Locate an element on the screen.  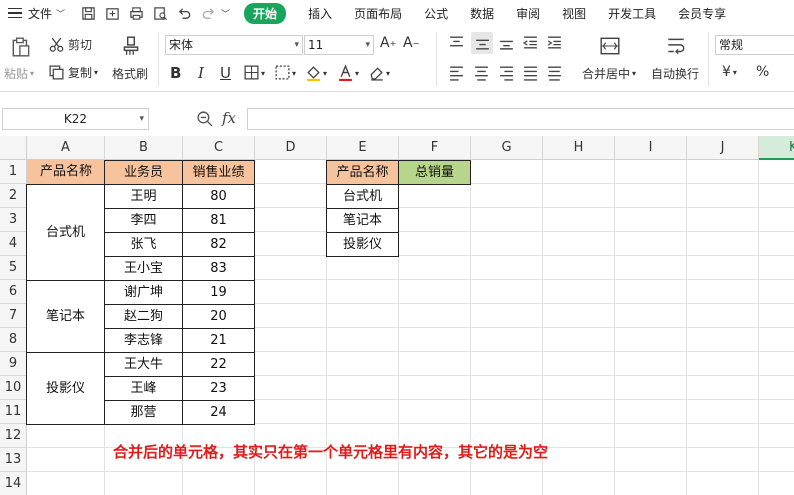
sales-cell: 22 is located at coordinates (218, 364).